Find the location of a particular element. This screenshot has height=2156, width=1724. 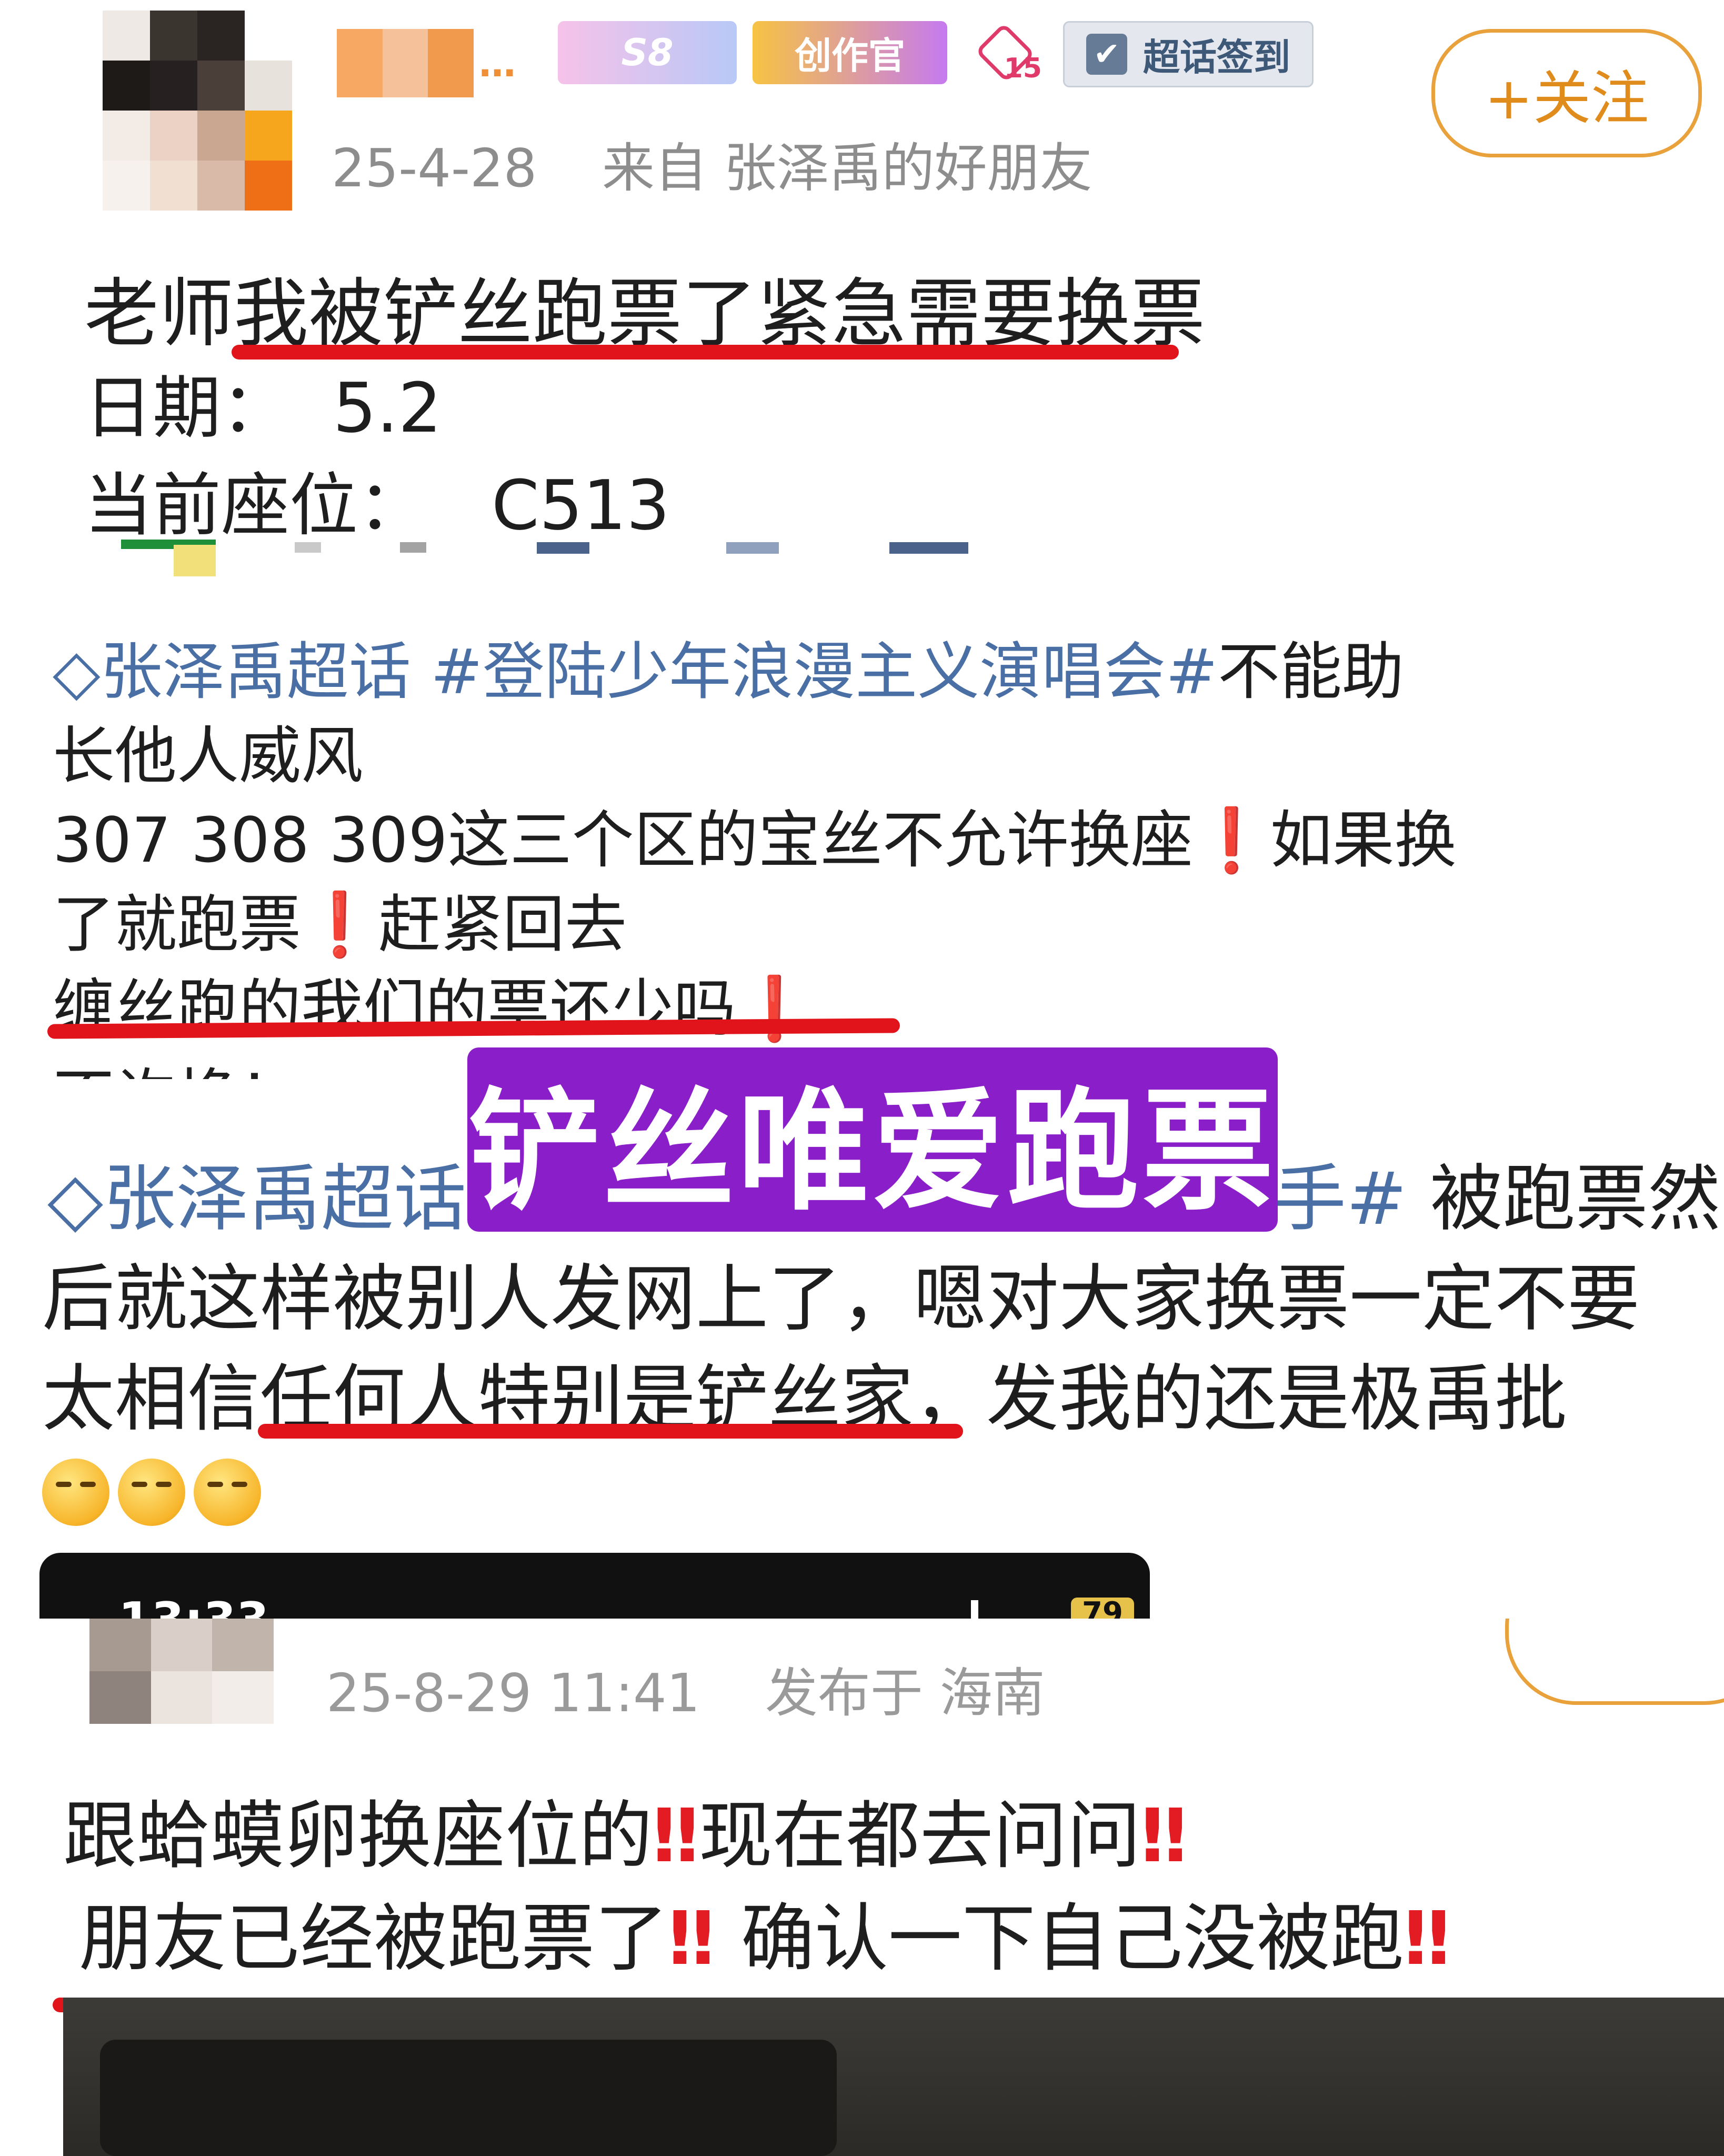

post-meta: 25-8-29 11:41 发布于 海南 is located at coordinates (686, 1688).